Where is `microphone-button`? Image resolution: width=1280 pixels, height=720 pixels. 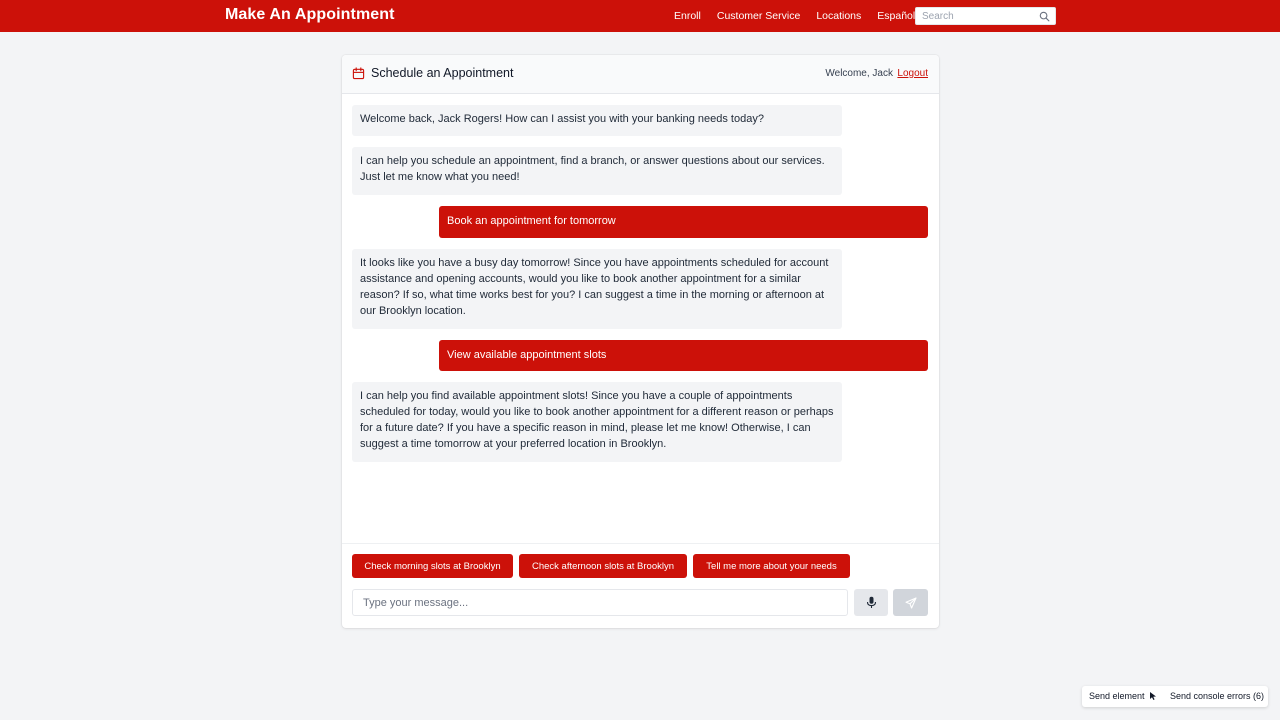
microphone-button is located at coordinates (871, 602).